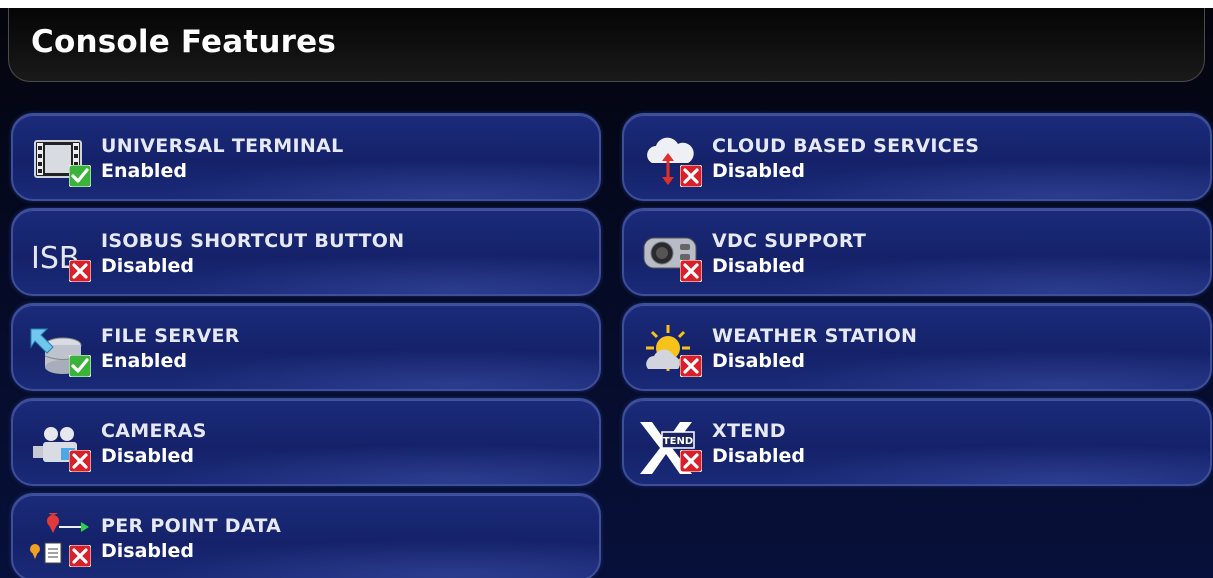 The width and height of the screenshot is (1213, 578). What do you see at coordinates (846, 146) in the screenshot?
I see `feature-name: CLOUD BASED SERVICES` at bounding box center [846, 146].